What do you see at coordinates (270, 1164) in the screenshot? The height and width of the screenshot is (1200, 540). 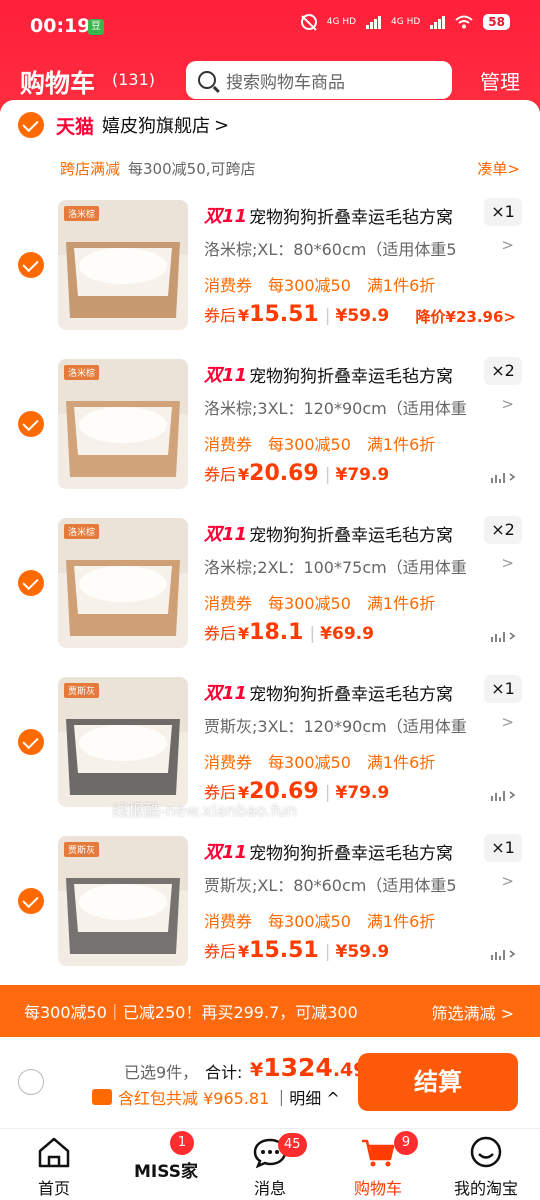 I see `tab-messages: 45 消息` at bounding box center [270, 1164].